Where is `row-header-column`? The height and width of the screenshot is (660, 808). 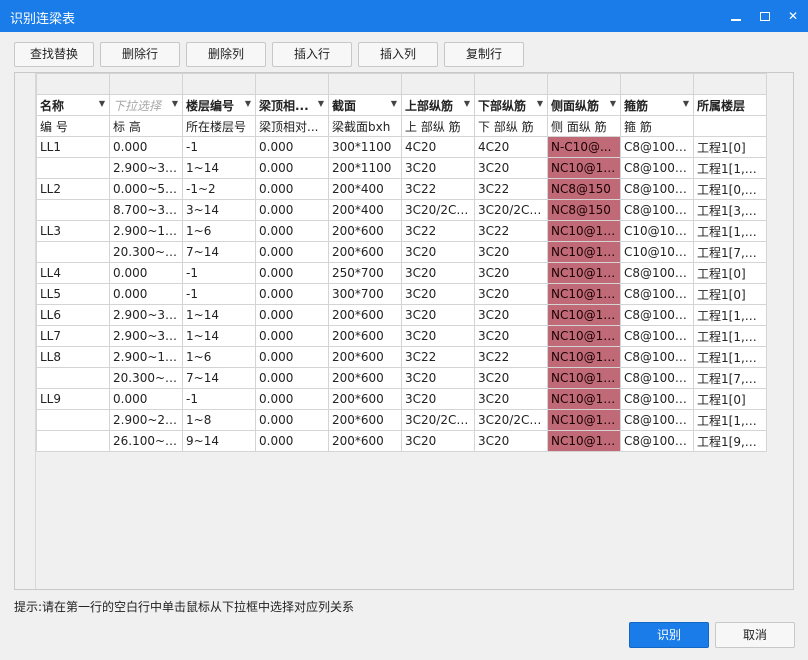
row-header-column is located at coordinates (25, 331).